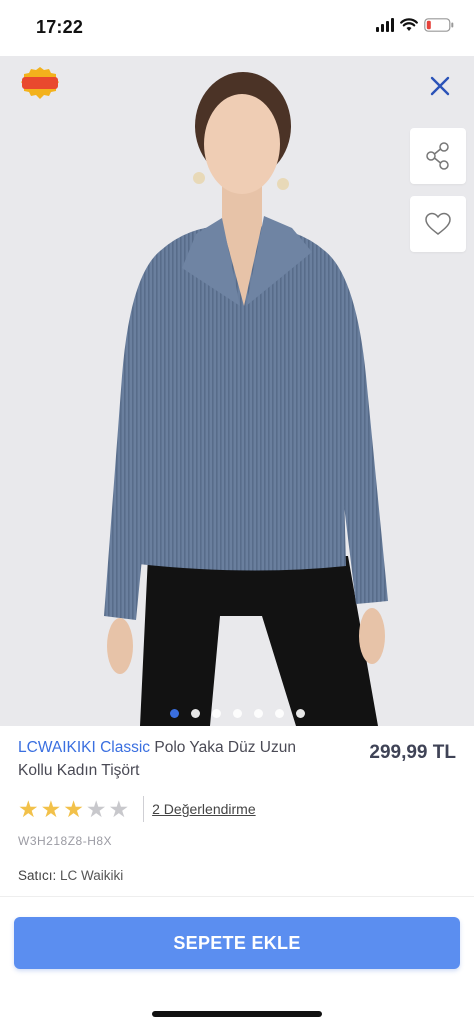 The width and height of the screenshot is (474, 1024). What do you see at coordinates (237, 28) in the screenshot?
I see `status-bar: 17:22` at bounding box center [237, 28].